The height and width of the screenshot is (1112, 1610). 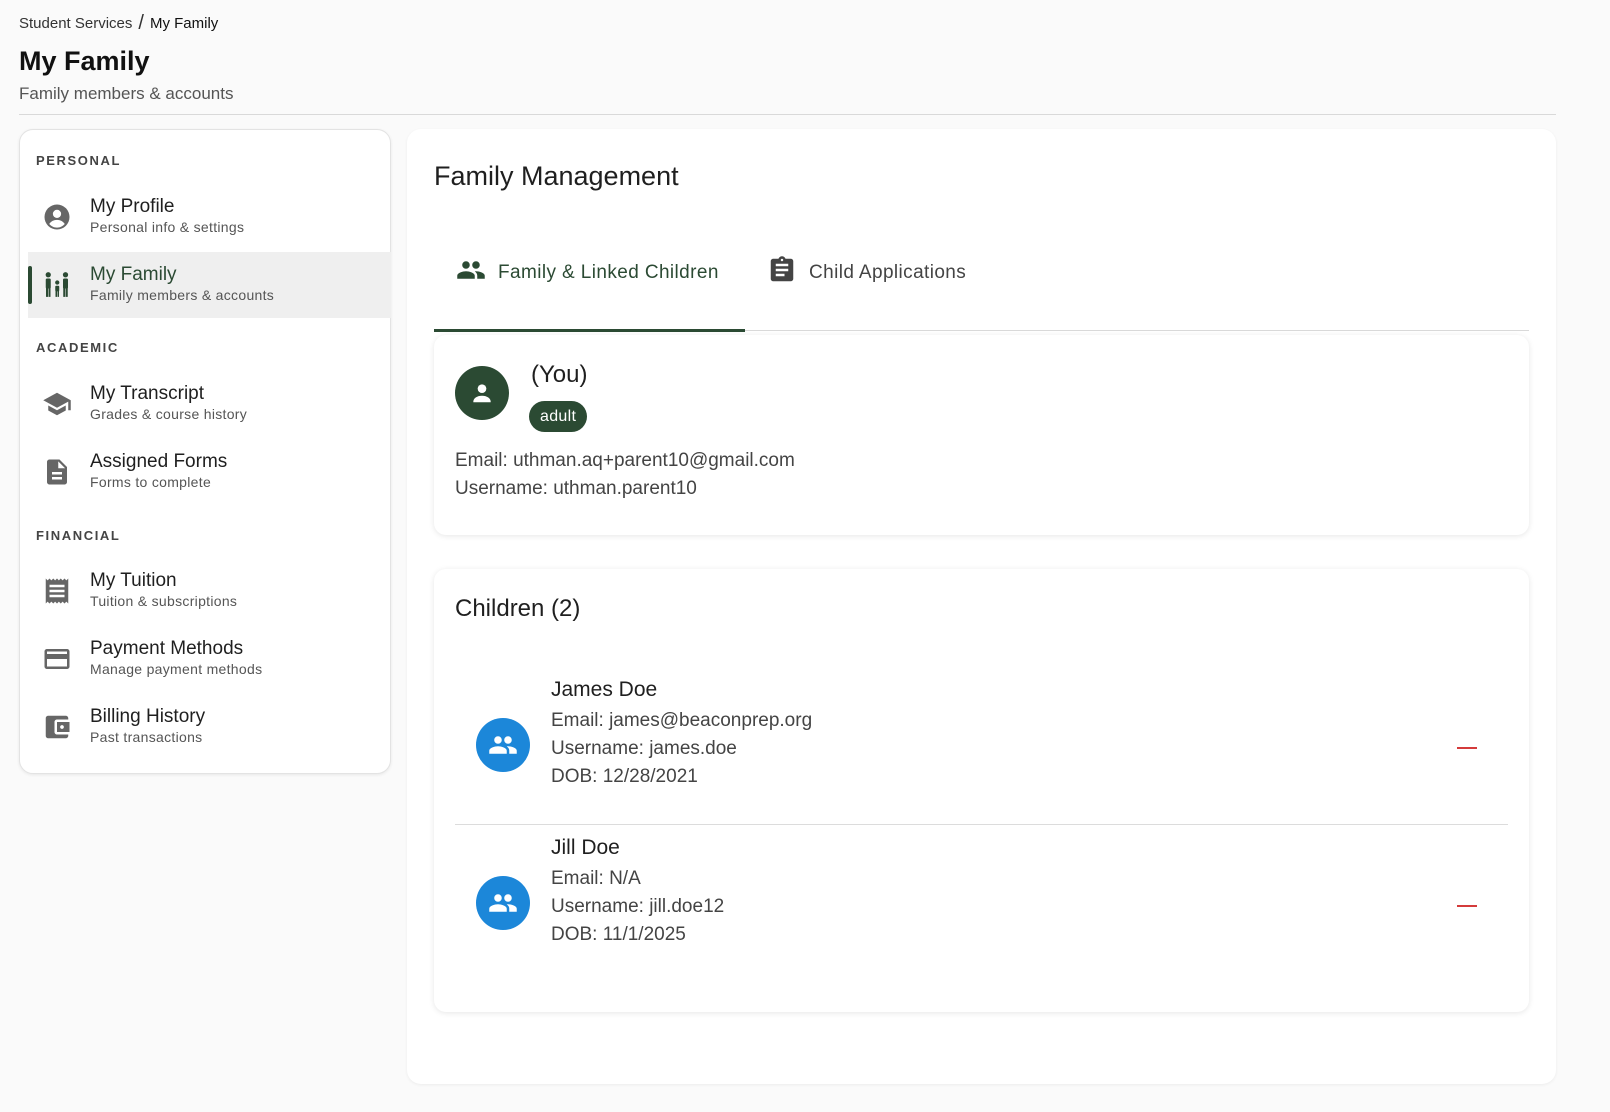 I want to click on child-dob: DOB: 11/1/2025, so click(x=618, y=934).